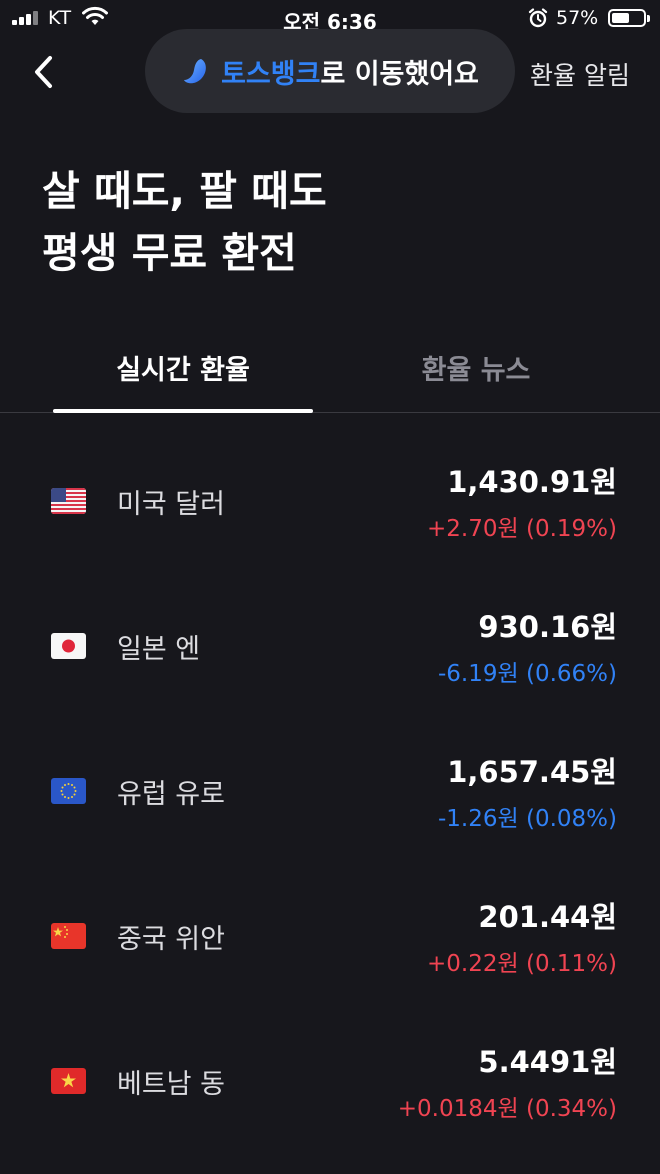 This screenshot has width=660, height=1174. I want to click on toast-notification: 토스뱅크로 이동했어요, so click(330, 71).